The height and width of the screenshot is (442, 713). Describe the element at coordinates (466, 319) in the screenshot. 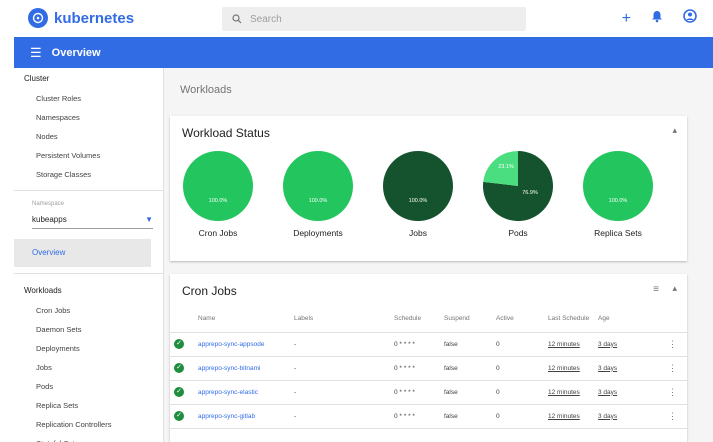

I see `column-header-suspend: Suspend` at that location.